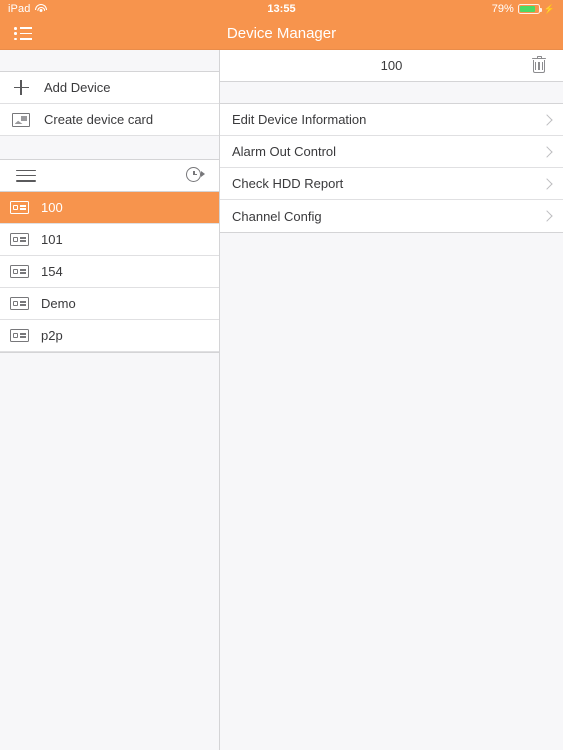 The height and width of the screenshot is (750, 563). Describe the element at coordinates (391, 152) in the screenshot. I see `detail-menu-row: Alarm Out Control` at that location.